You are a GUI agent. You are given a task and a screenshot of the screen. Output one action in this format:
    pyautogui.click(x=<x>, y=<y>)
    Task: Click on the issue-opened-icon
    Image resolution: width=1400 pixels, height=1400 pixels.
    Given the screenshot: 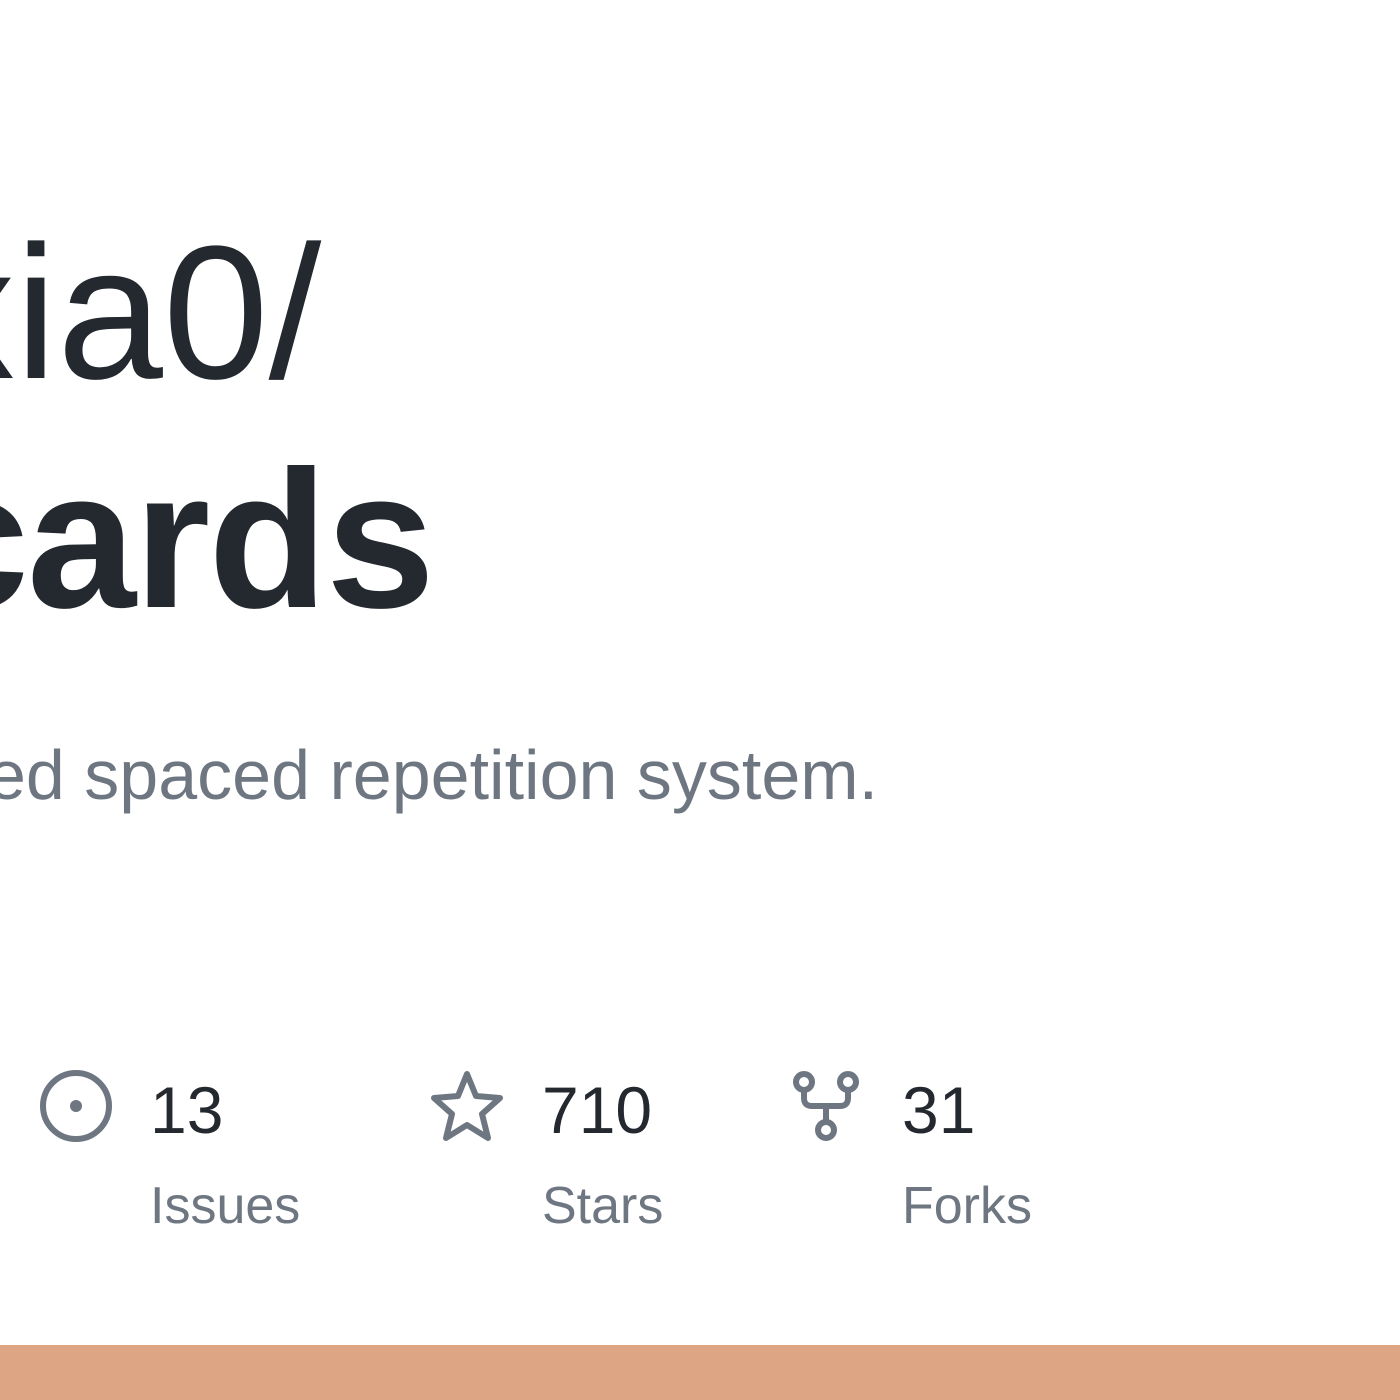 What is the action you would take?
    pyautogui.click(x=76, y=1110)
    